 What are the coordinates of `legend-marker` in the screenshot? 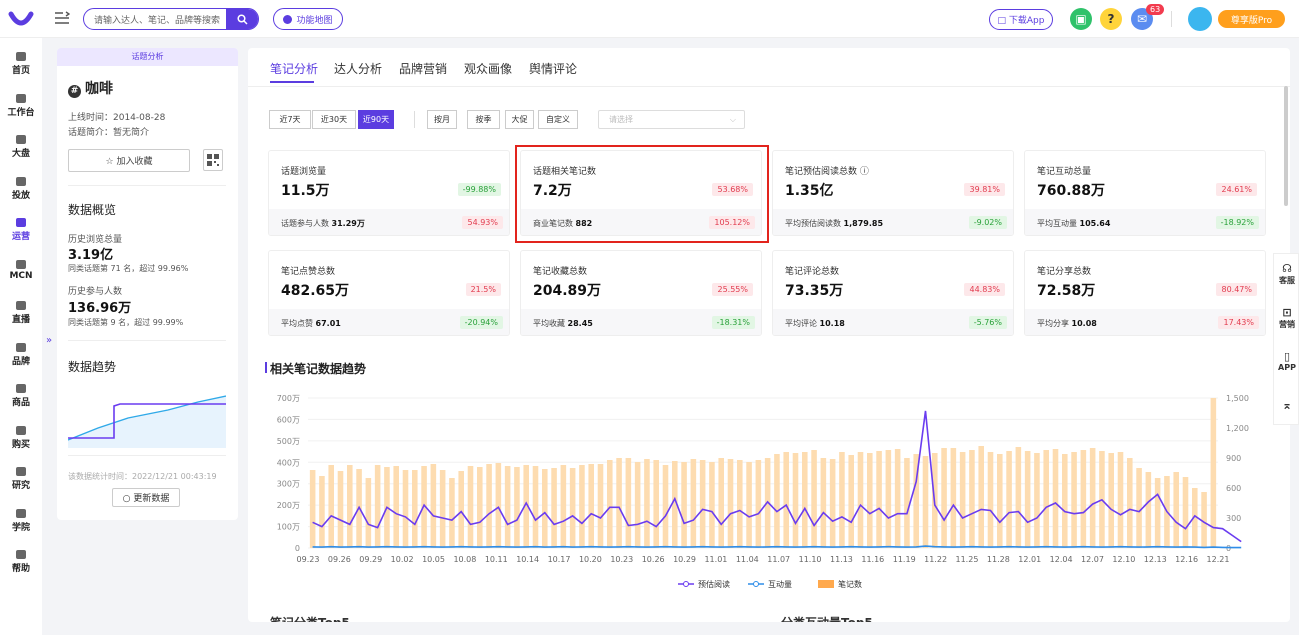 It's located at (756, 584).